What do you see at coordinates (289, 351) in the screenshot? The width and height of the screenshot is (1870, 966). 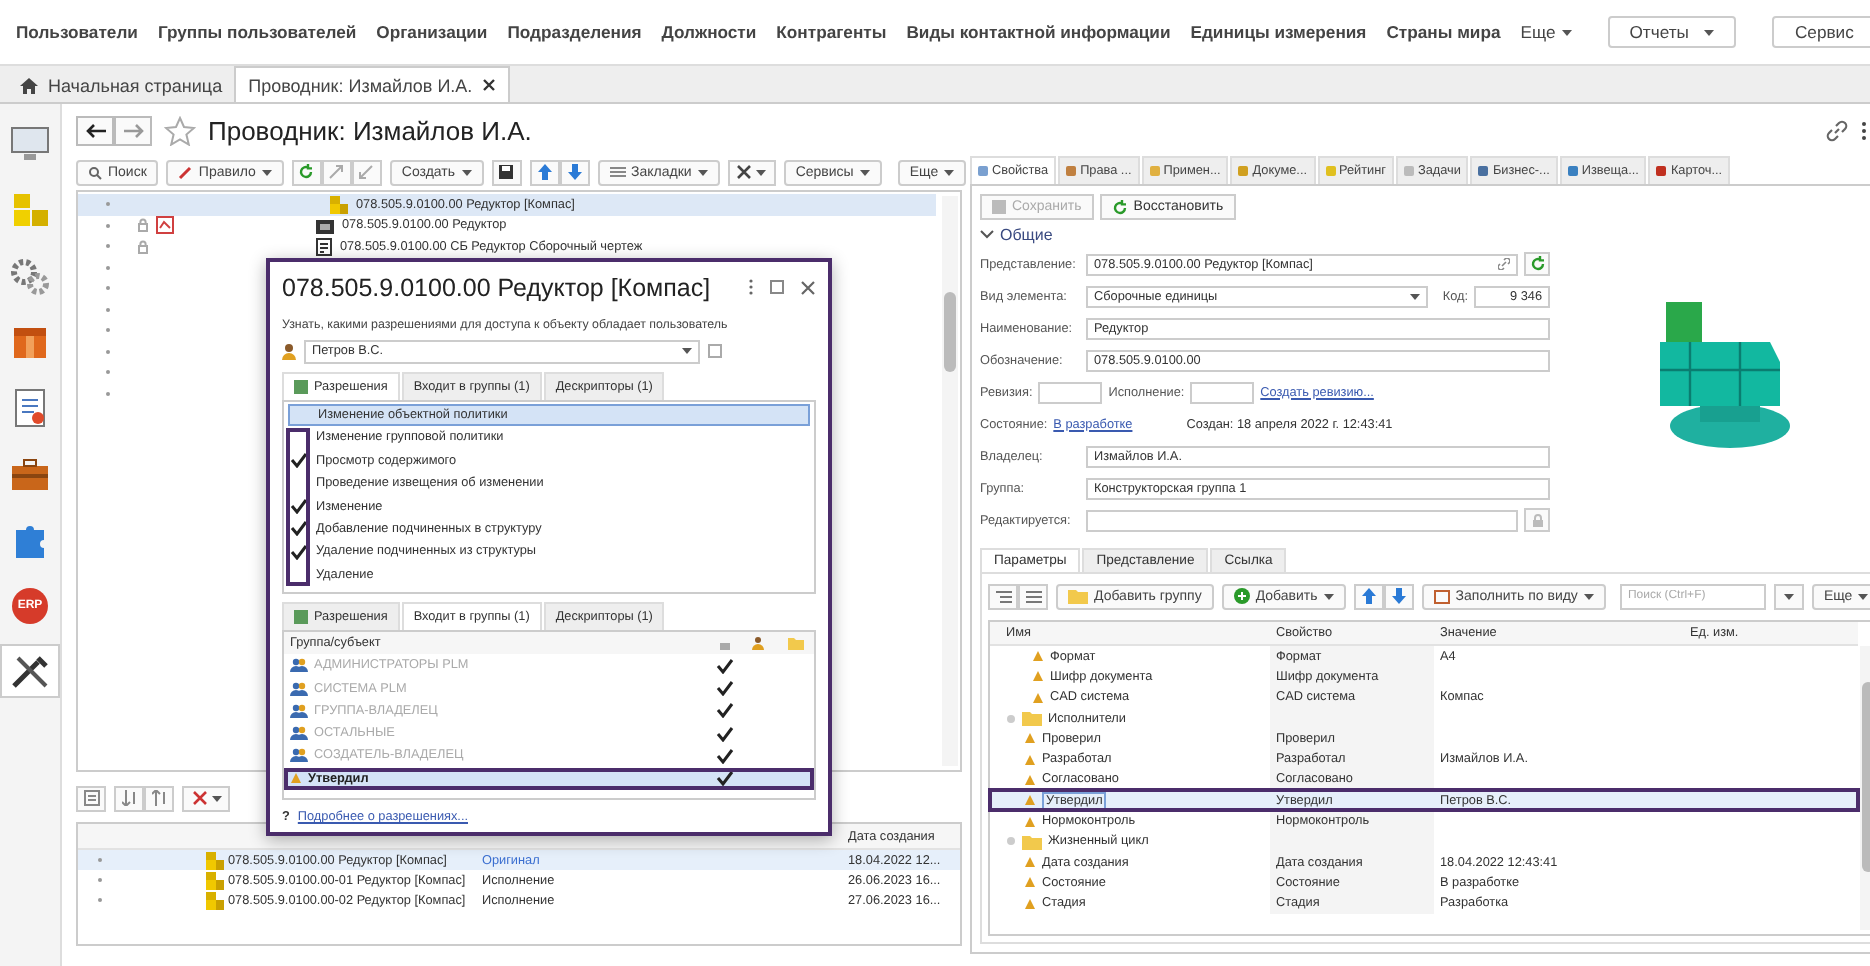 I see `user-icon` at bounding box center [289, 351].